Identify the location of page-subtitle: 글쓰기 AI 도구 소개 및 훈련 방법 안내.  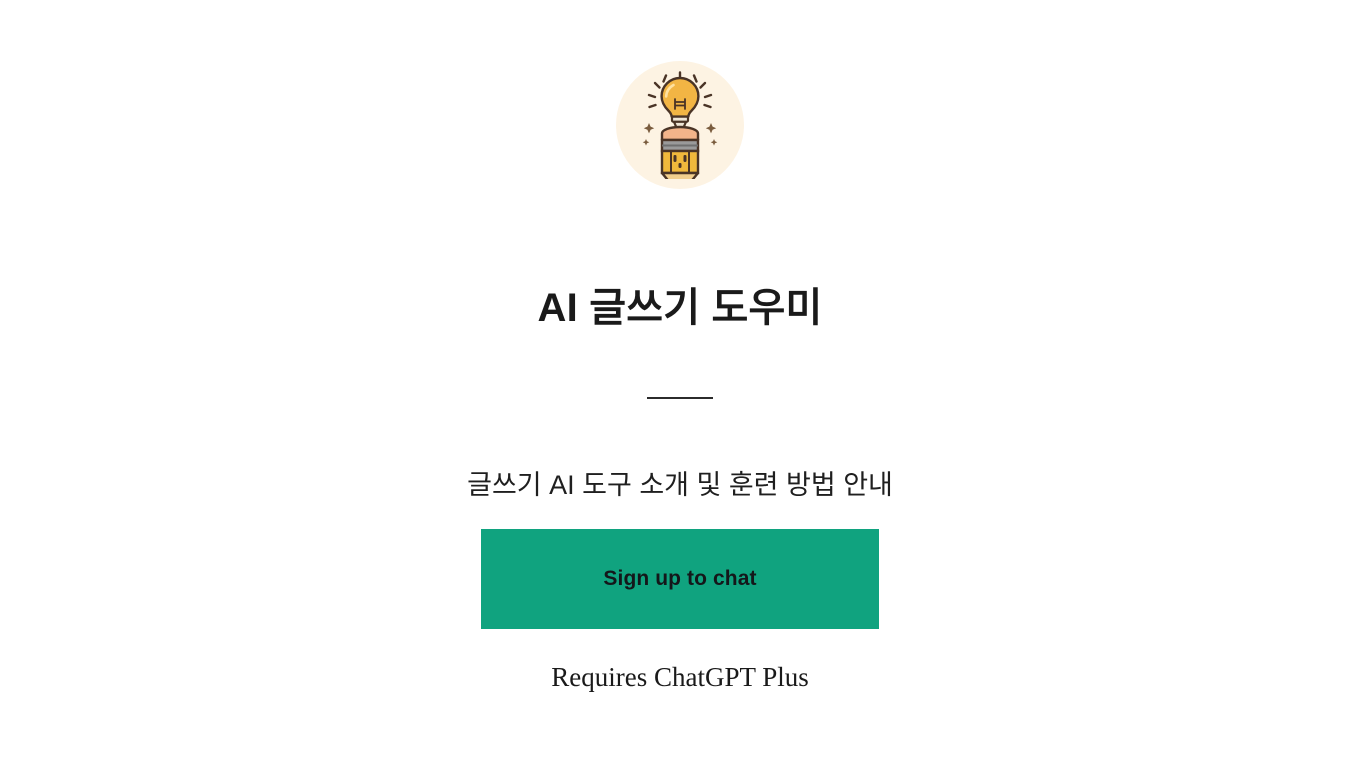
(680, 485).